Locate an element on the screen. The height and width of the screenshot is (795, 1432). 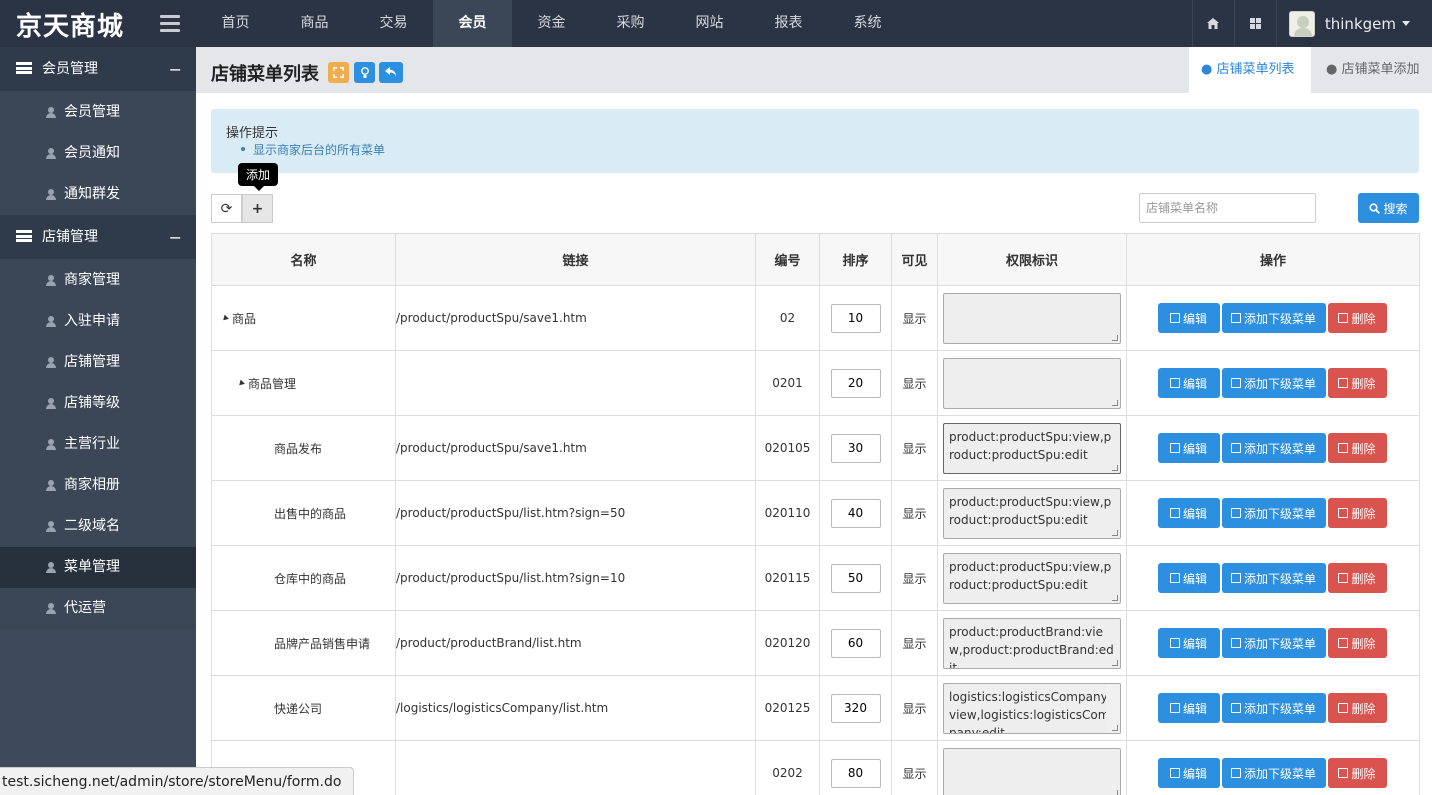
sidebar-item: 通知群发 is located at coordinates (98, 194).